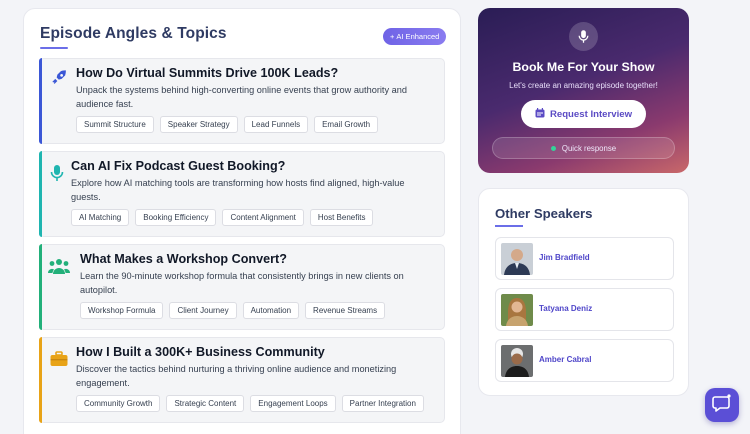 Image resolution: width=750 pixels, height=434 pixels. I want to click on status-dot, so click(553, 148).